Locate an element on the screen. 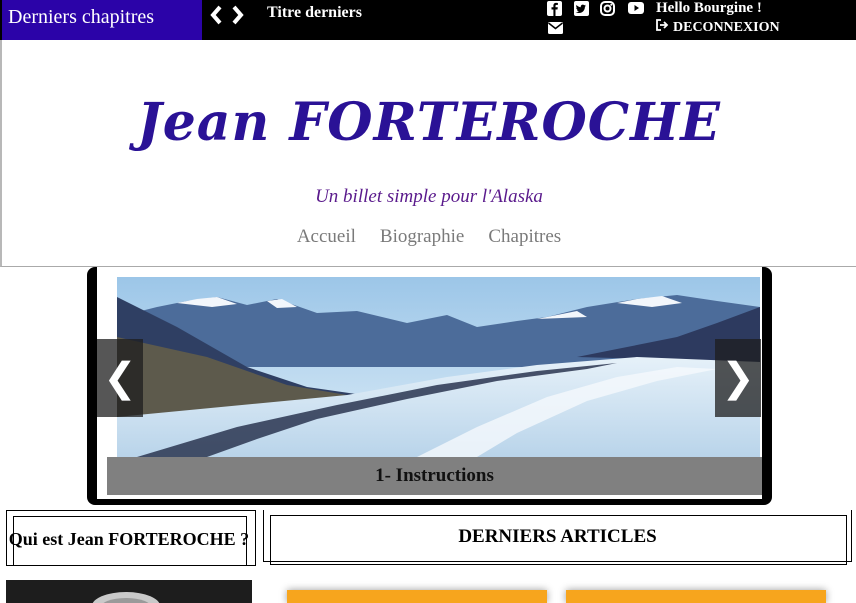  slider-prev-button: ❮ is located at coordinates (120, 378).